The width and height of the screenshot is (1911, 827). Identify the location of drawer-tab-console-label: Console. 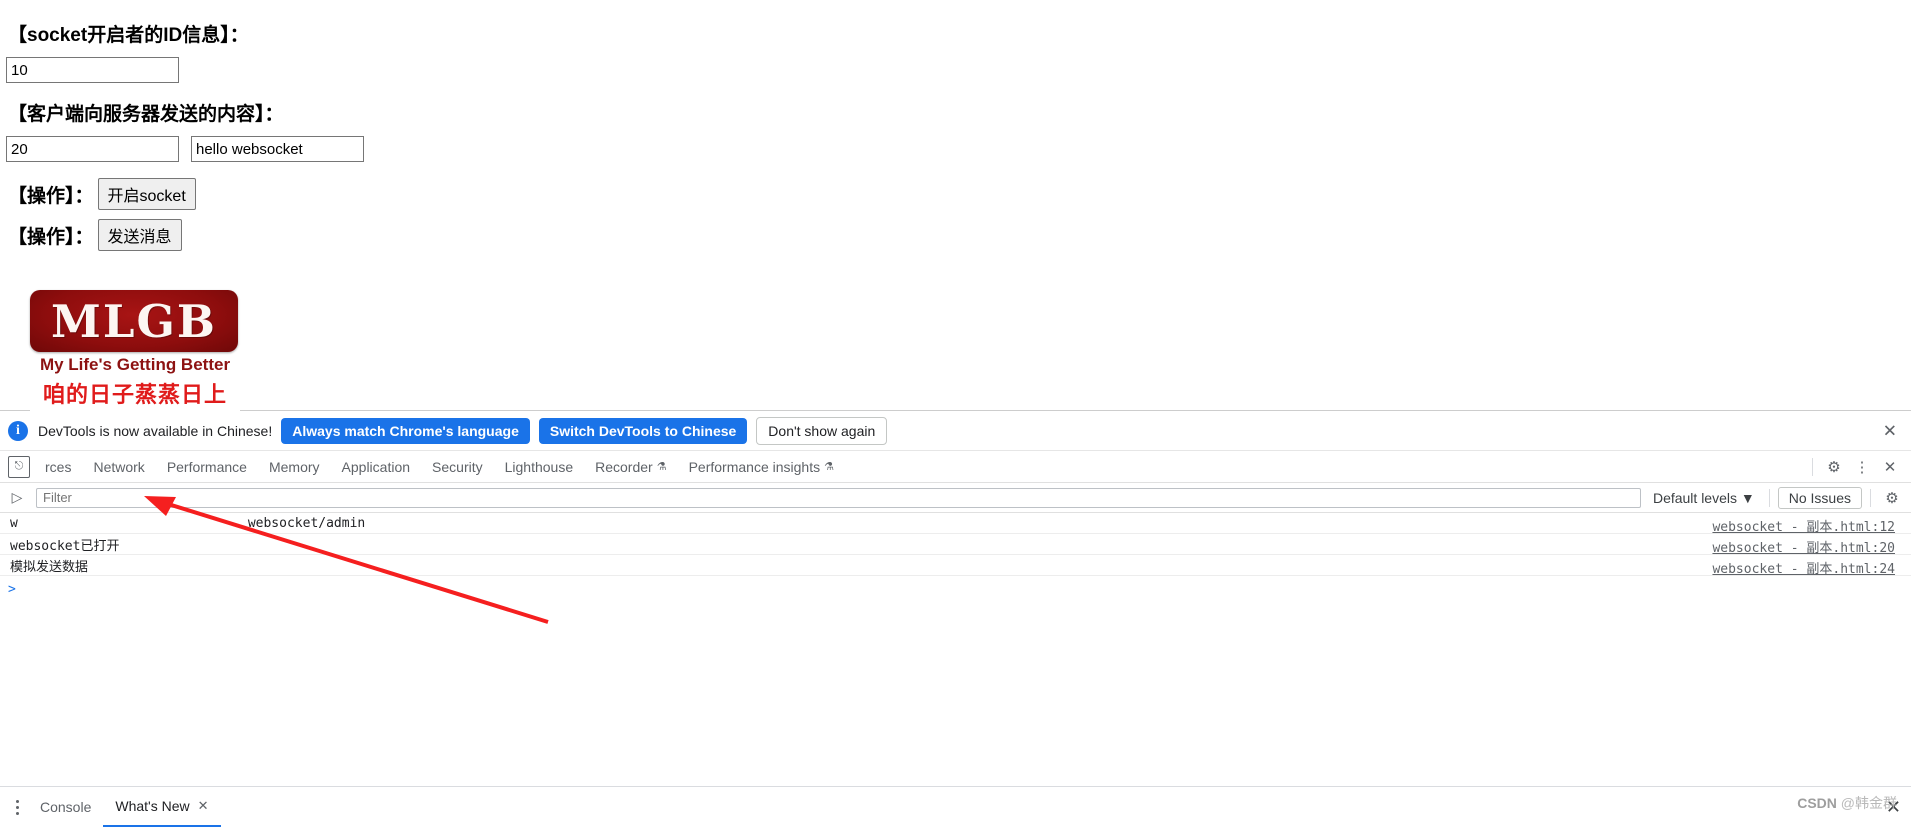
(66, 807).